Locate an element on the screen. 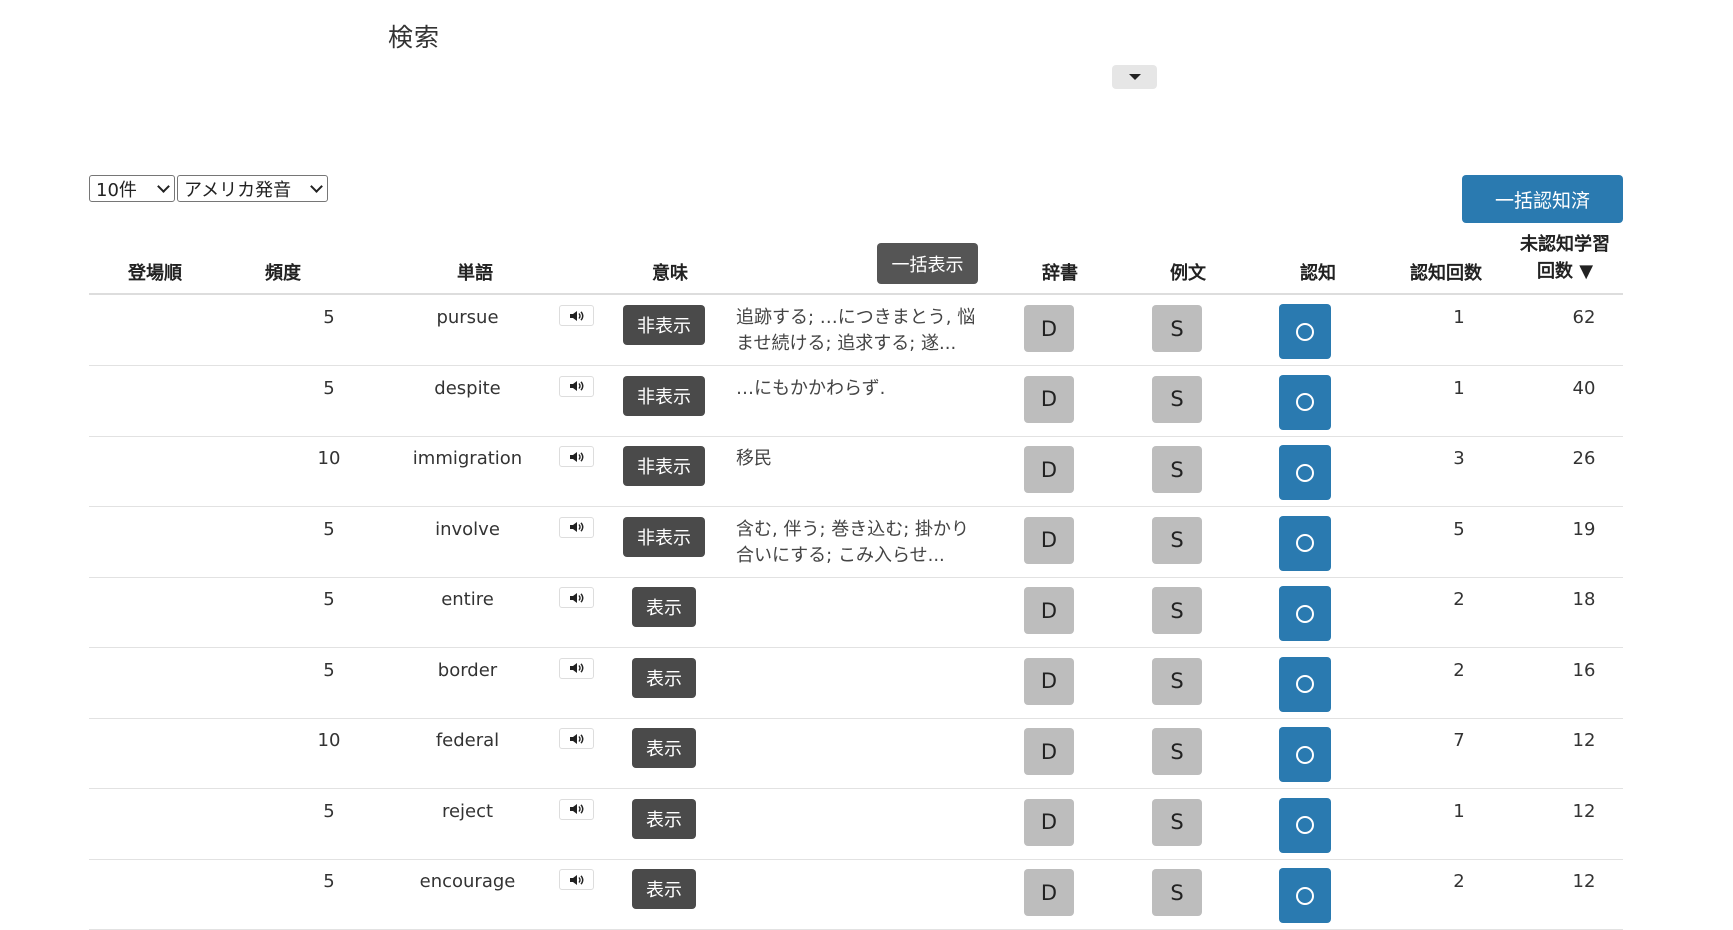 This screenshot has height=930, width=1733. column-header-know-count: 認知回数 is located at coordinates (1446, 272).